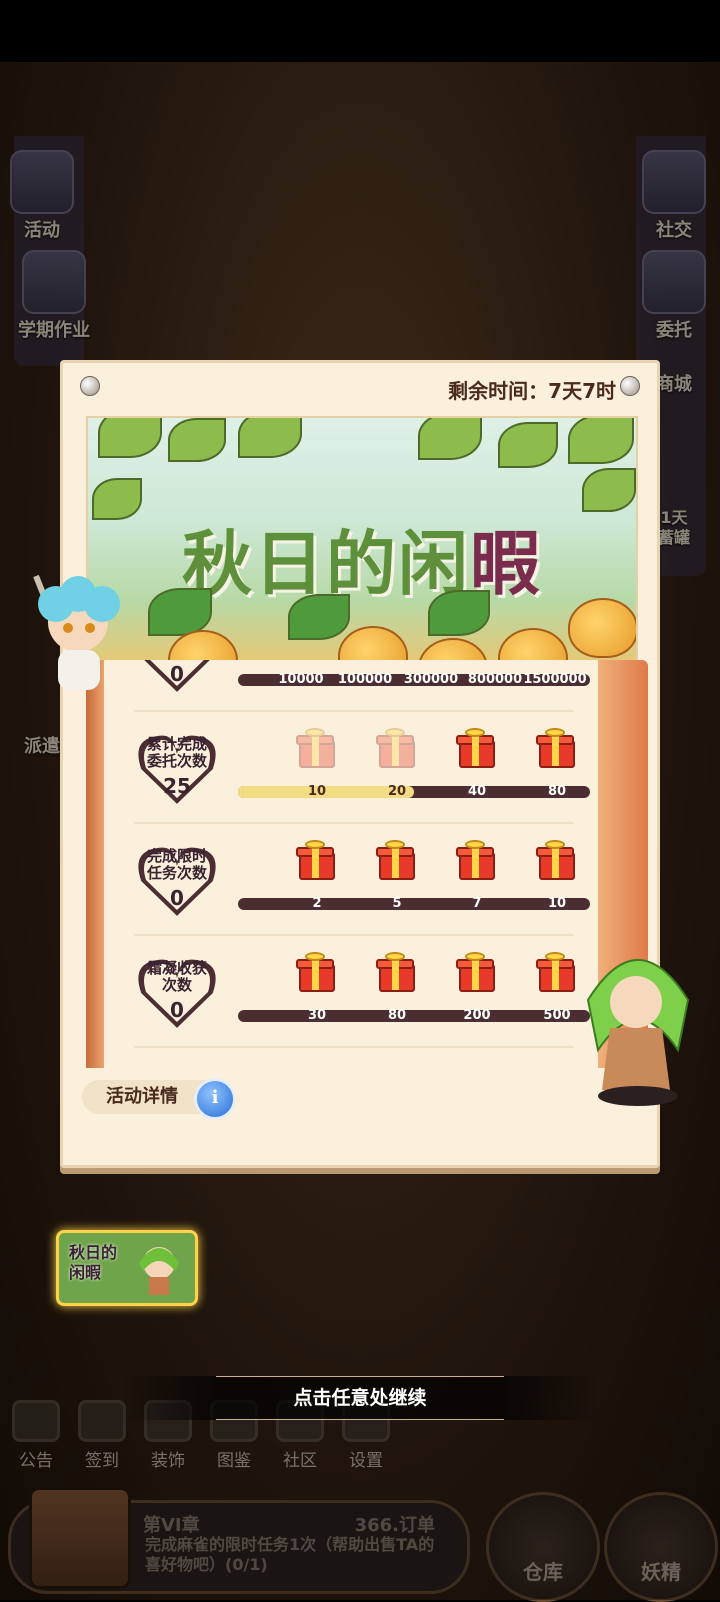  I want to click on remaining-time: 剩余时间：7天7时, so click(532, 391).